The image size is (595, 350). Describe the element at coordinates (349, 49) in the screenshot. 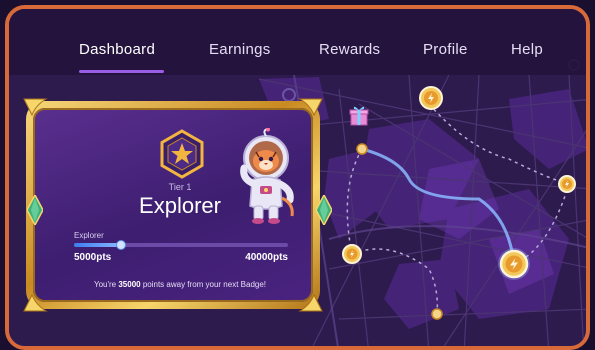

I see `nav-rewards: Rewards` at that location.